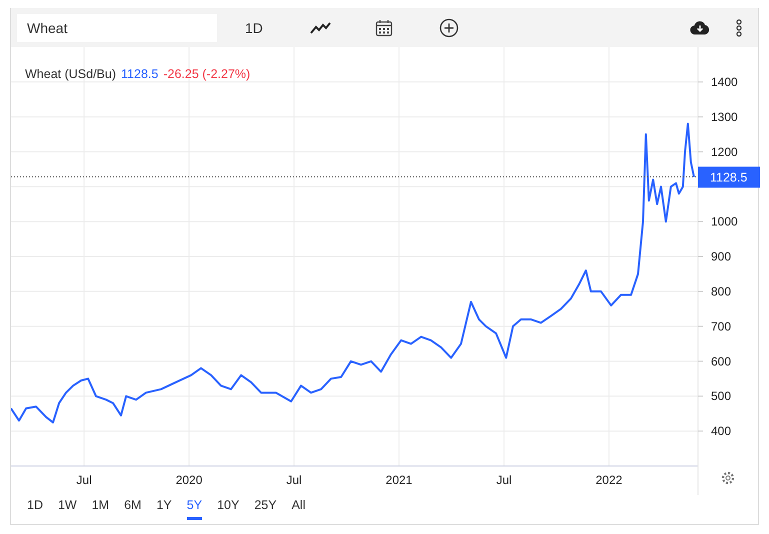  I want to click on y-axis-label: 1000, so click(724, 221).